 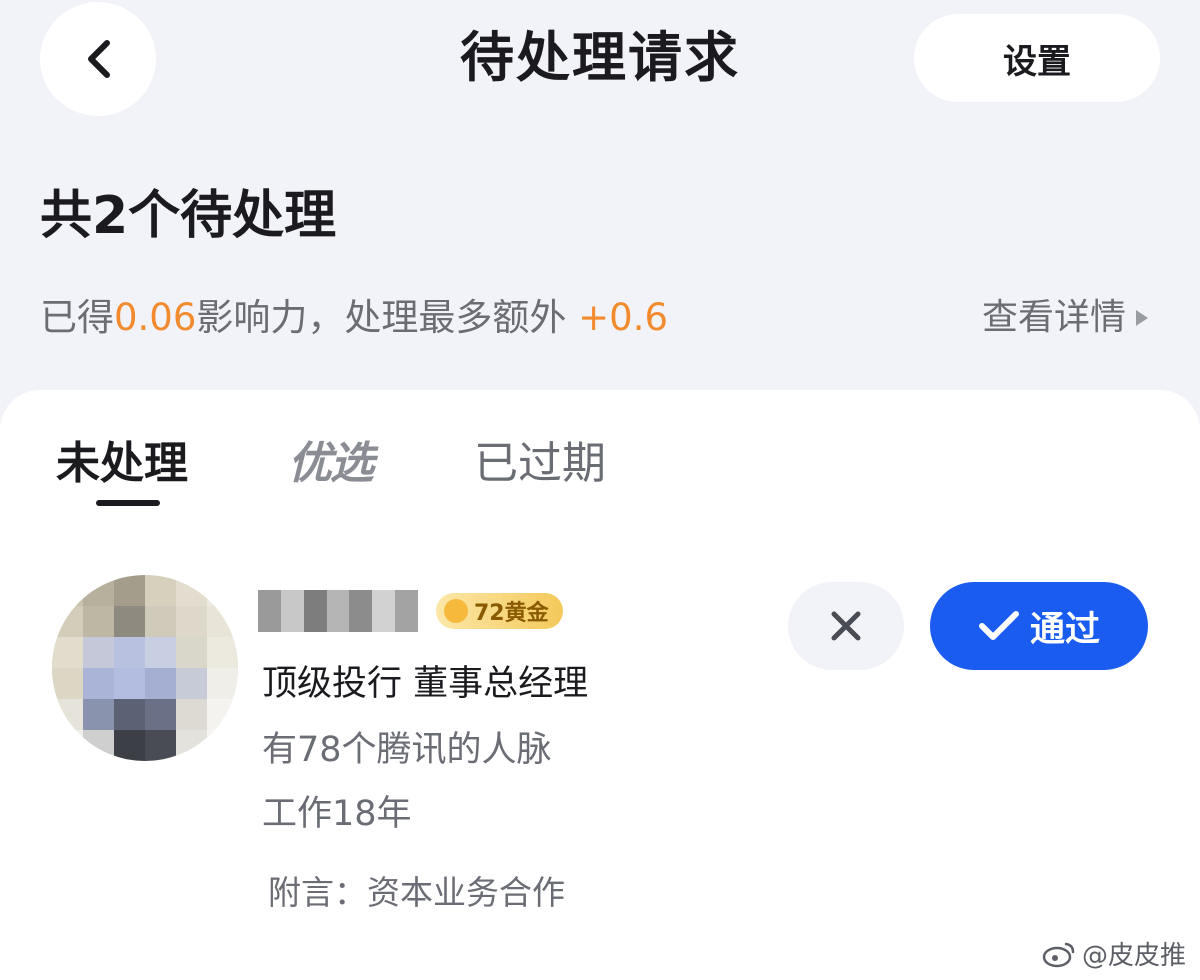 What do you see at coordinates (155, 317) in the screenshot?
I see `influence-value: 0.06` at bounding box center [155, 317].